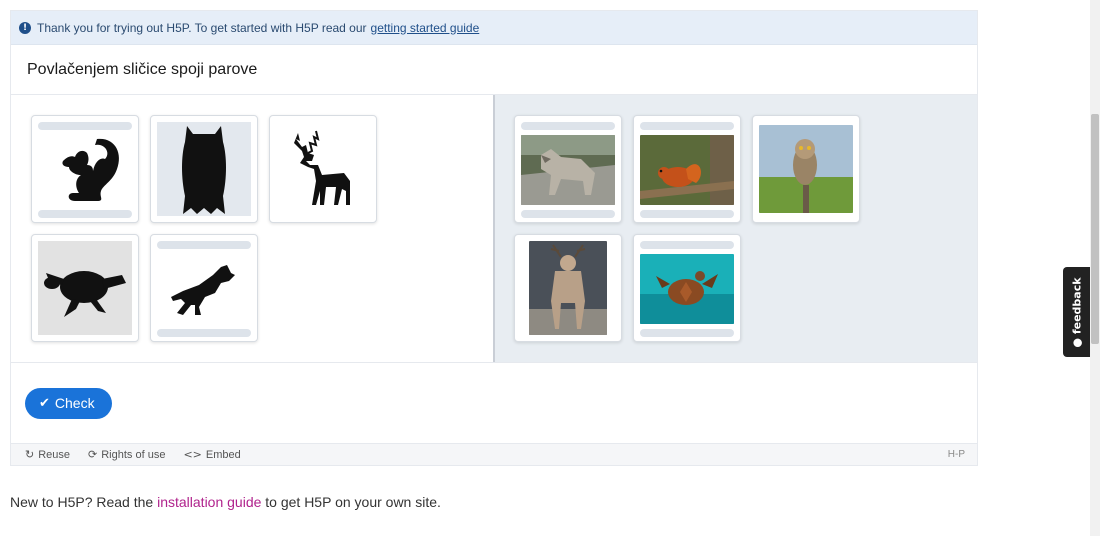 This screenshot has width=1100, height=536. I want to click on dropzone-wolf-photo, so click(568, 169).